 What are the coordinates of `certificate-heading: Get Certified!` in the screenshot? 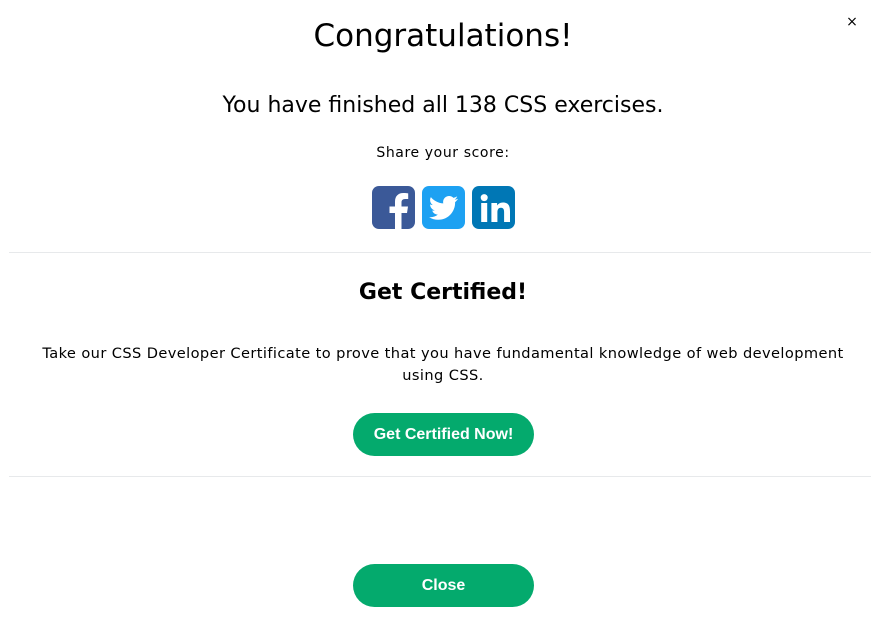 It's located at (443, 292).